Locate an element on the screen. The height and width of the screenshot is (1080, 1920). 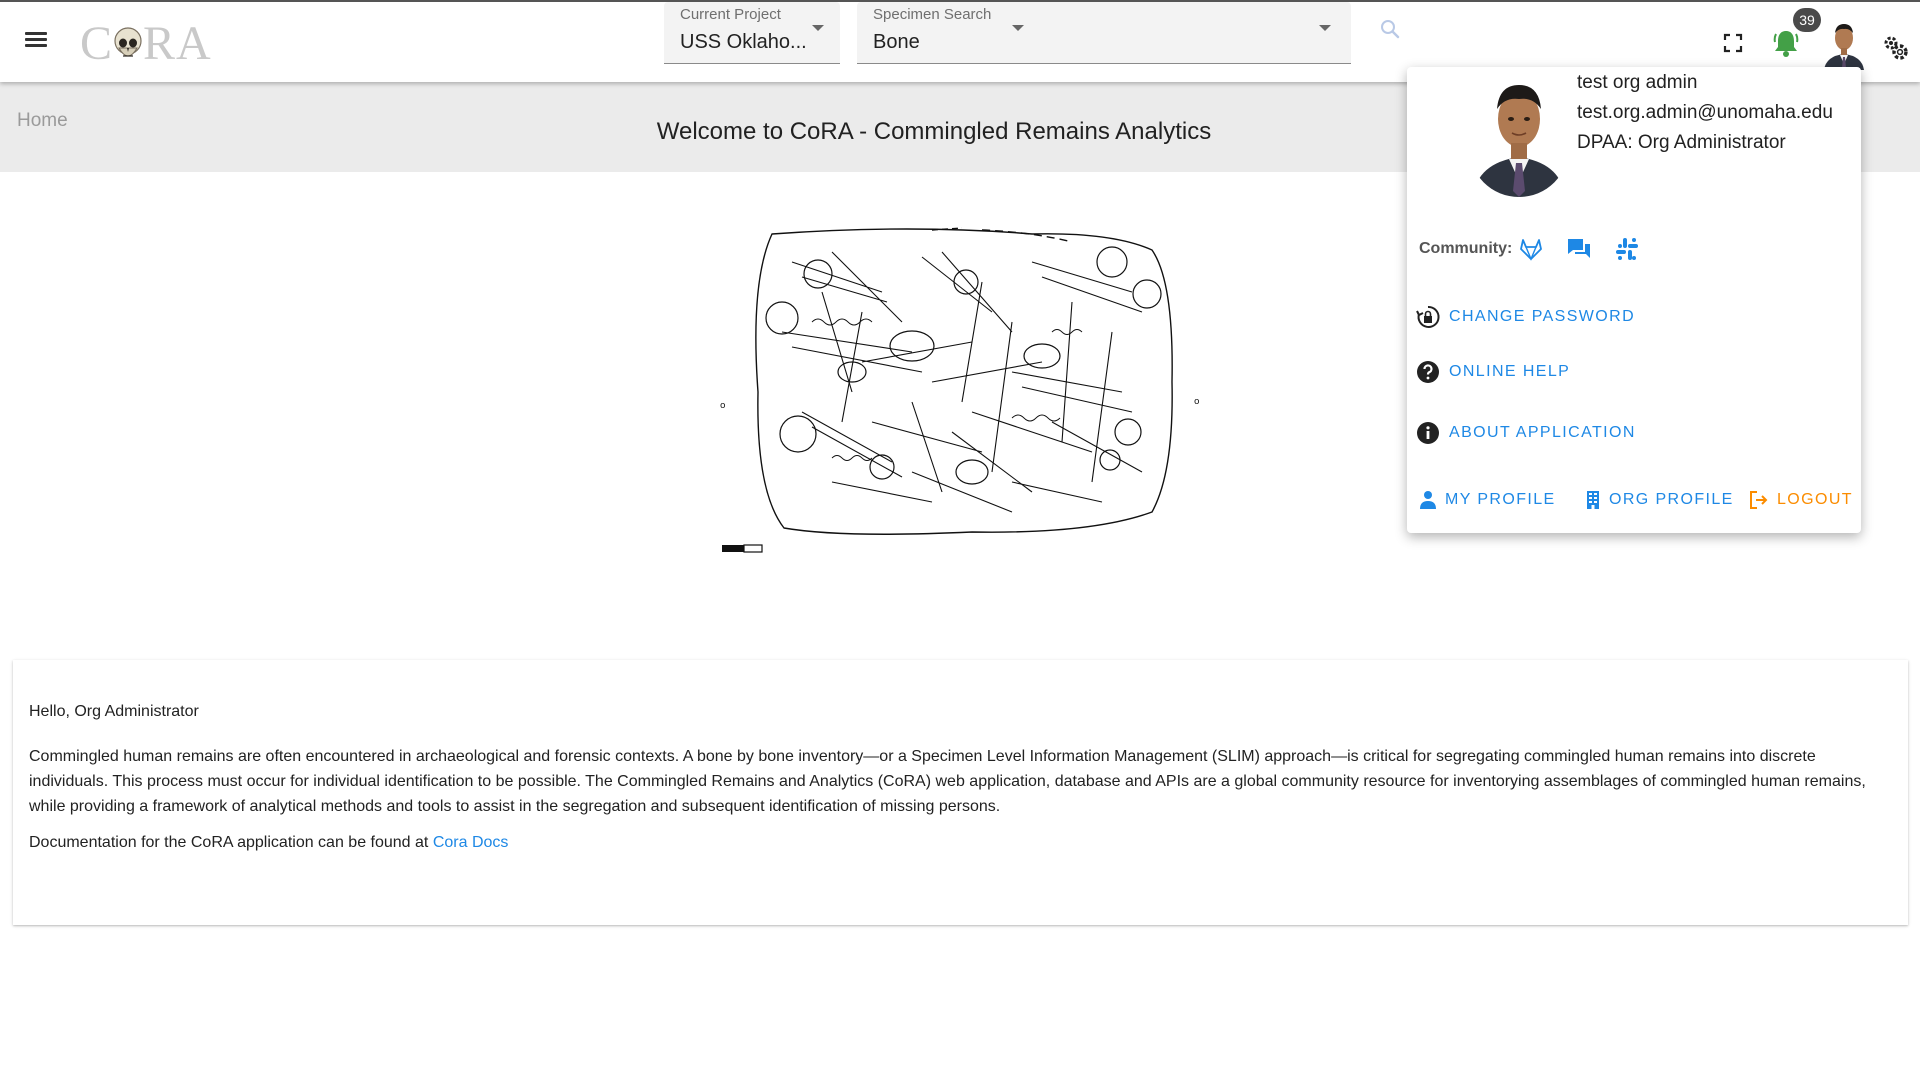
settings-gears-icon is located at coordinates (1895, 47).